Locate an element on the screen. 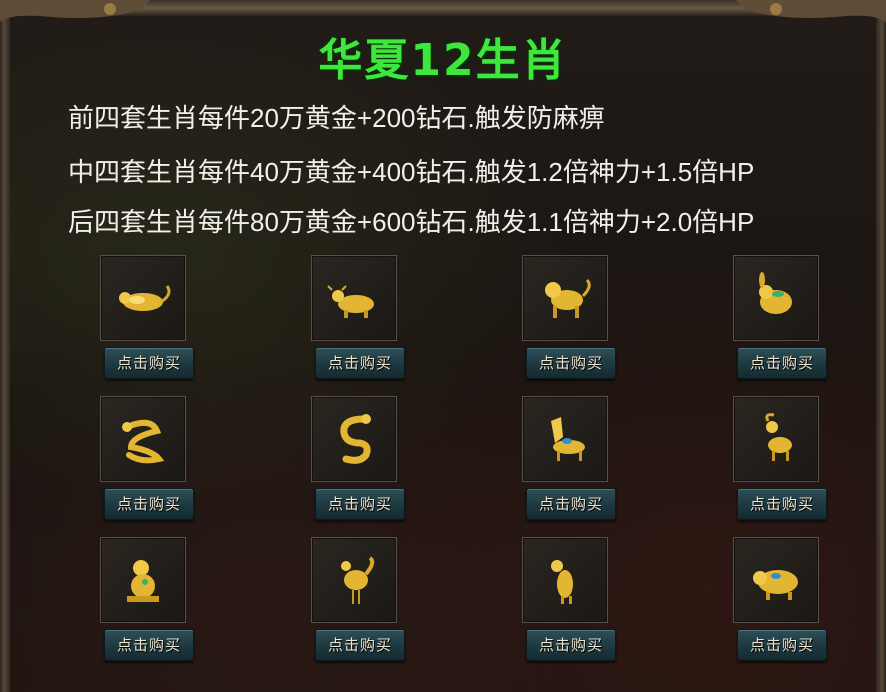  buy-button-rat: 点击购买 is located at coordinates (149, 363).